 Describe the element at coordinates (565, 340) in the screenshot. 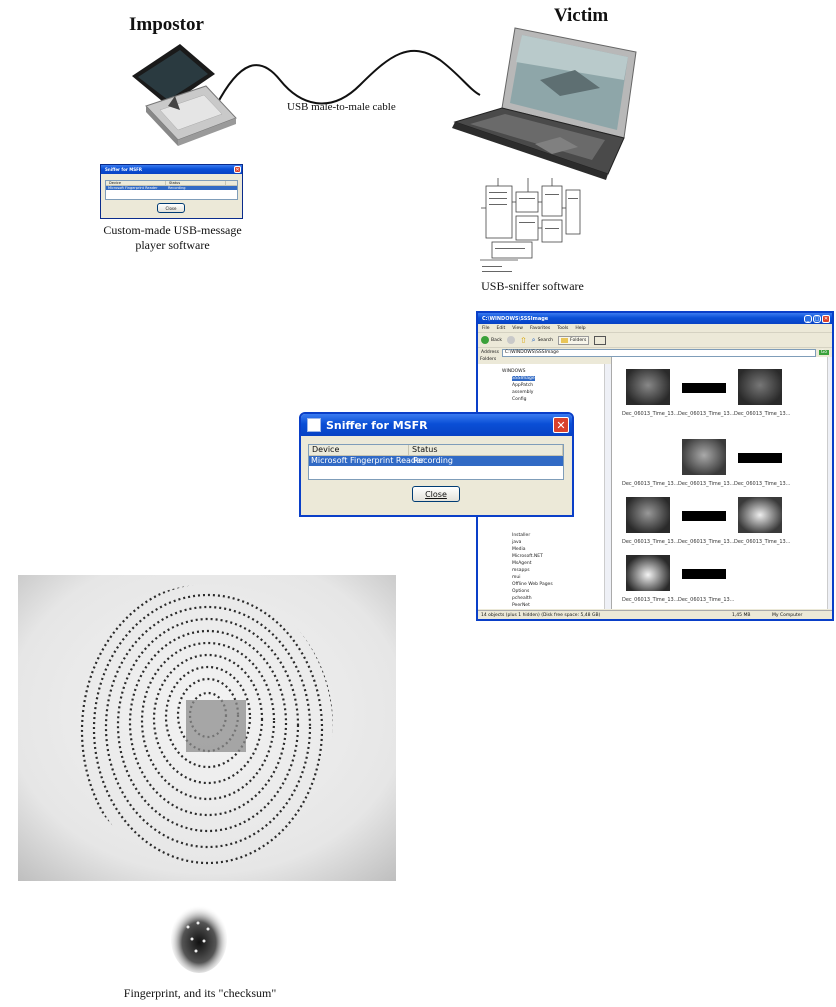

I see `folder-icon` at that location.